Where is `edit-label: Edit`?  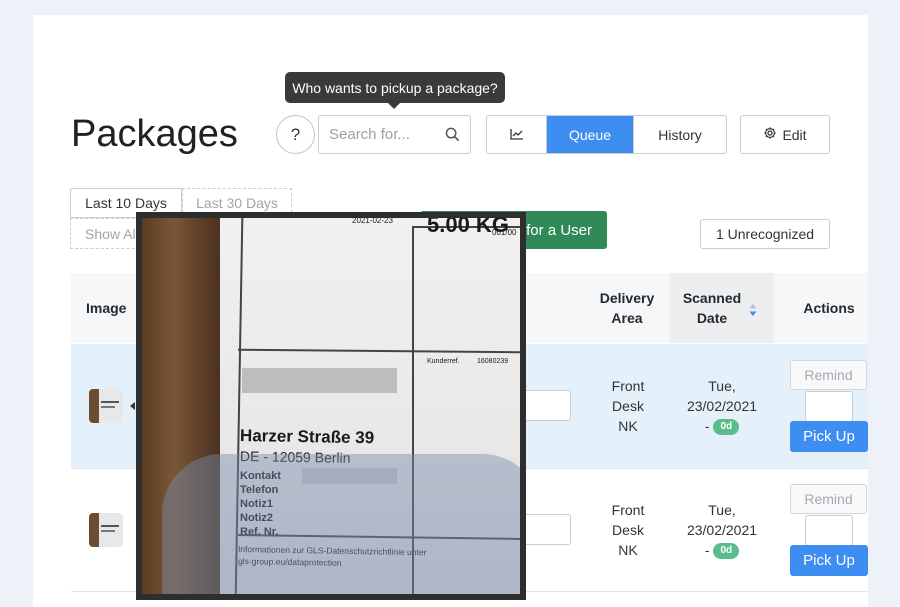
edit-label: Edit is located at coordinates (794, 134).